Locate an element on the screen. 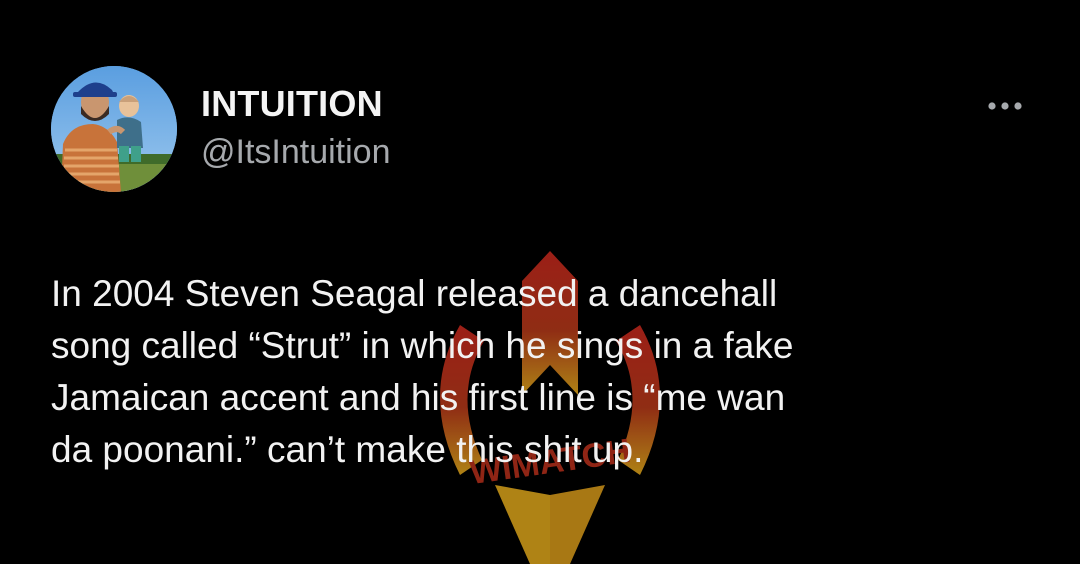 This screenshot has height=564, width=1080. display-name: INTUITION is located at coordinates (296, 104).